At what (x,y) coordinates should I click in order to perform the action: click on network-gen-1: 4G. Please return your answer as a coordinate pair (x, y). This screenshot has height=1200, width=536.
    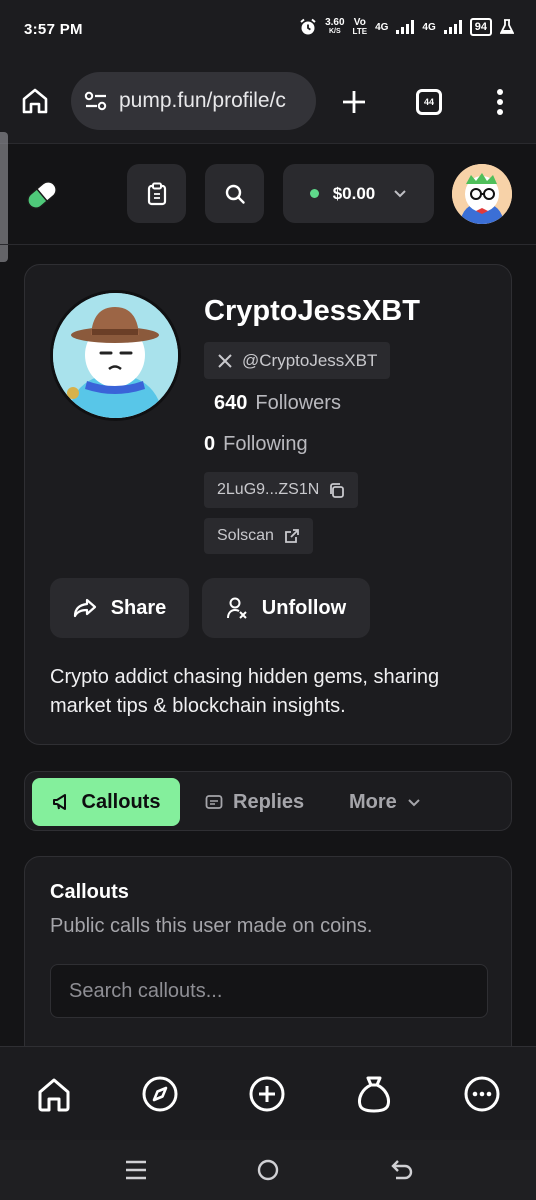
    Looking at the image, I should click on (382, 27).